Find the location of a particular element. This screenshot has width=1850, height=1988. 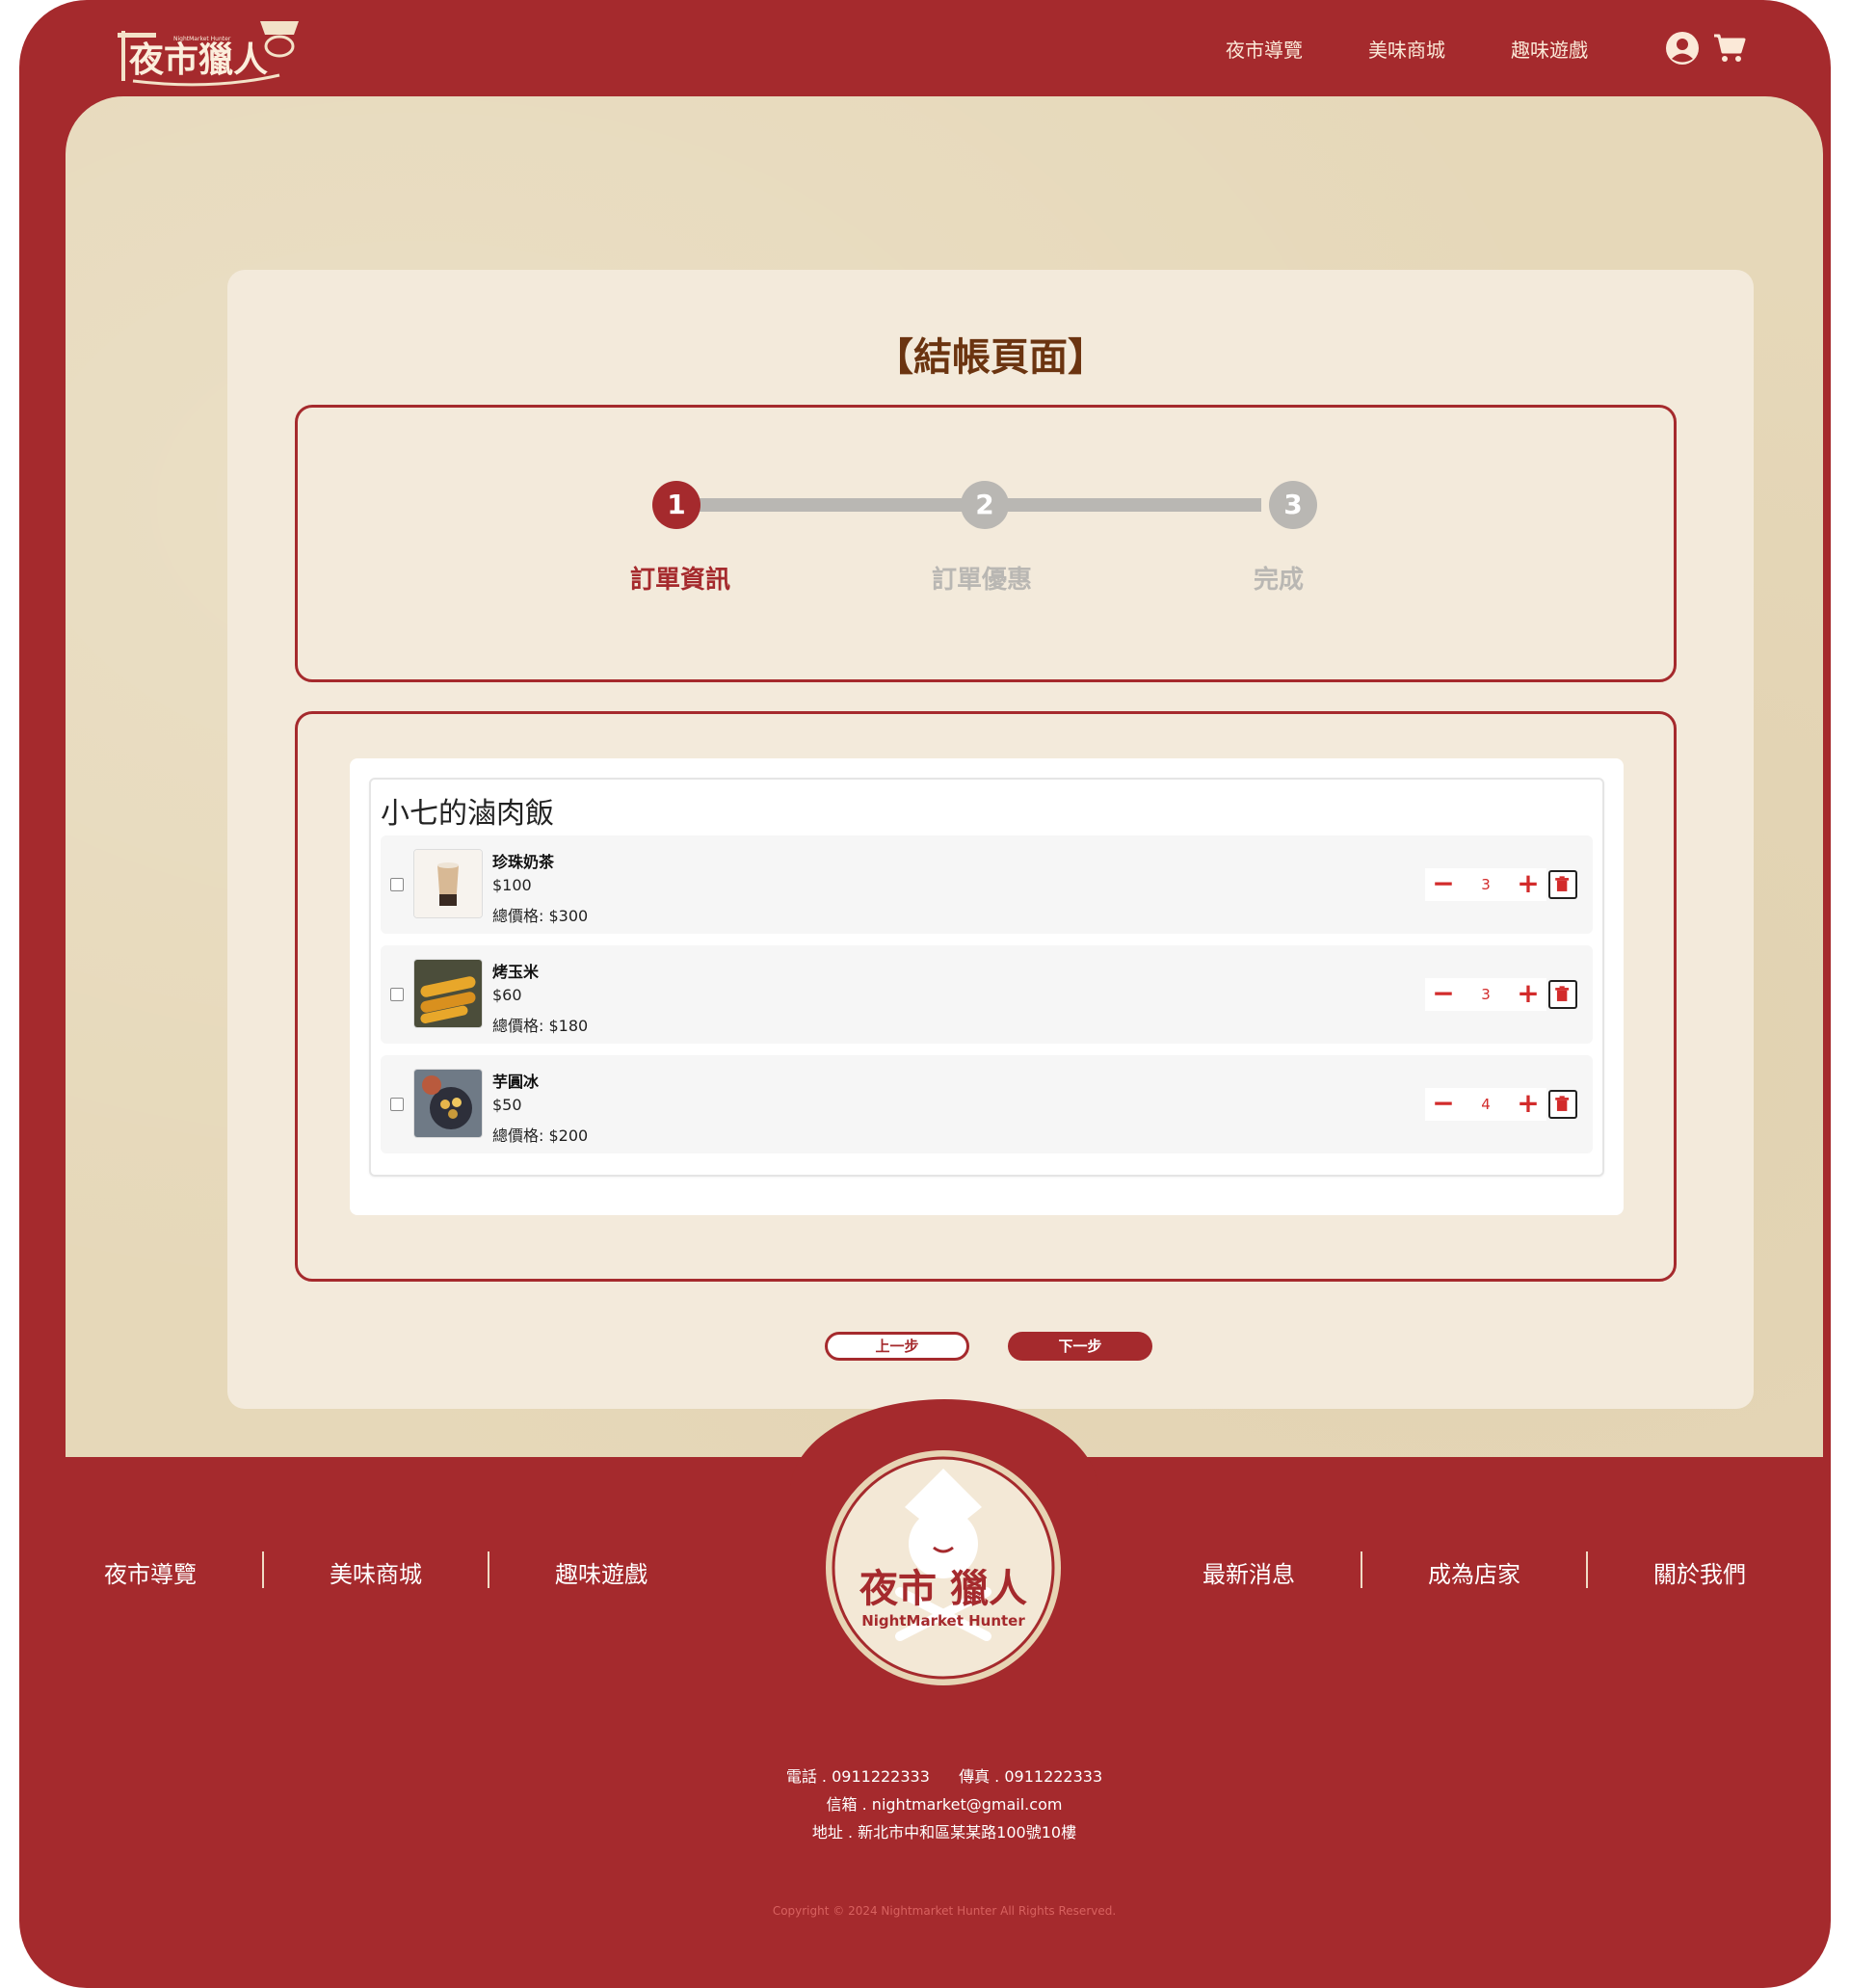

step-1-circle: 1 is located at coordinates (676, 505).